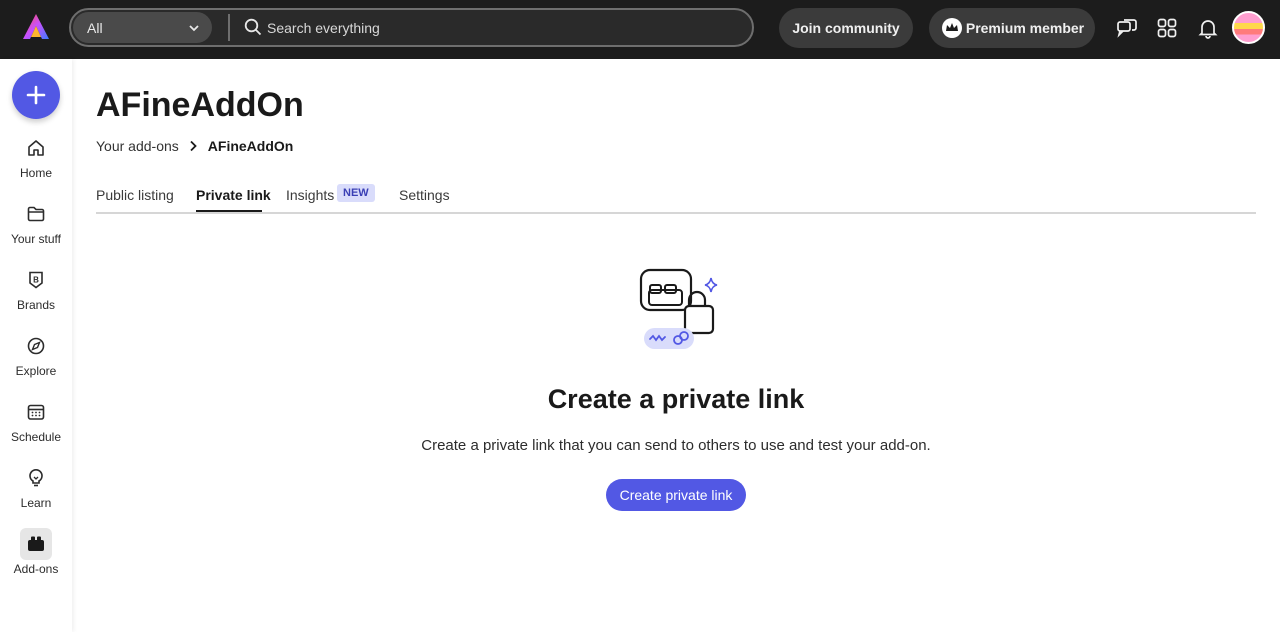 The height and width of the screenshot is (632, 1280). Describe the element at coordinates (36, 561) in the screenshot. I see `rail-item-add-ons: Add-ons` at that location.